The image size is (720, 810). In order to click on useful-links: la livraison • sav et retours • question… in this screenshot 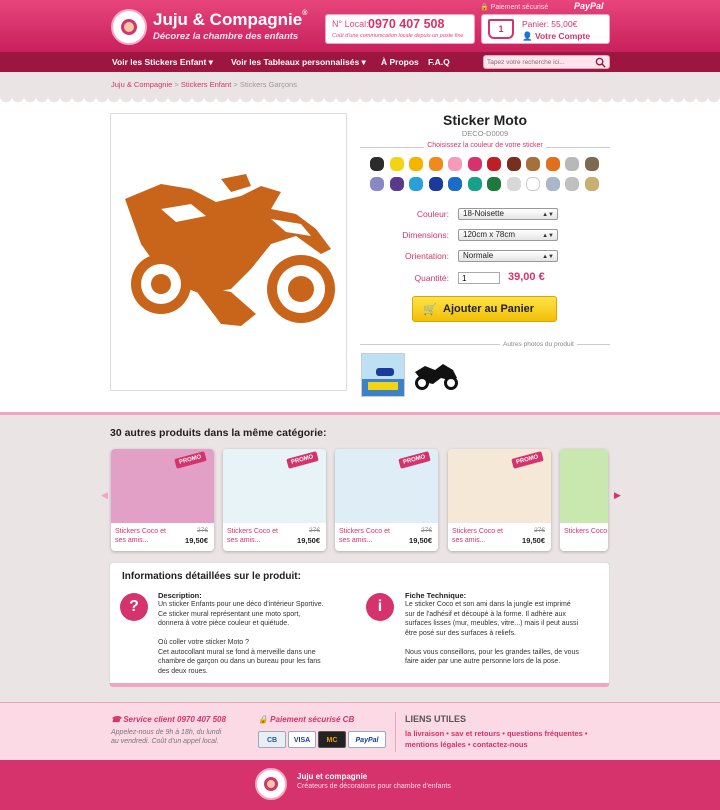, I will do `click(510, 739)`.